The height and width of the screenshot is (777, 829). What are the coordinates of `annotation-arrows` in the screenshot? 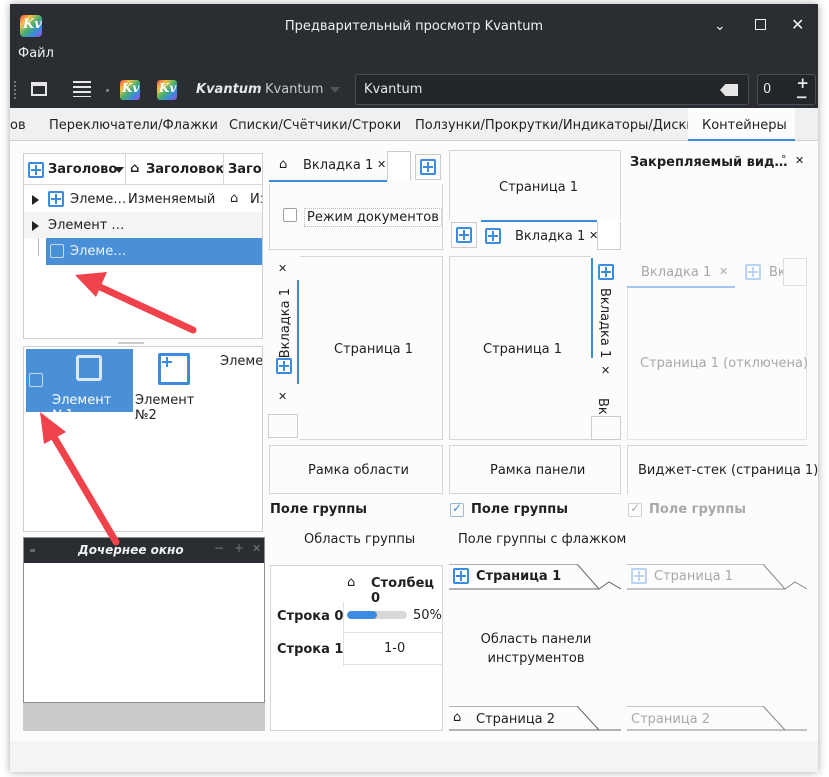 It's located at (118, 409).